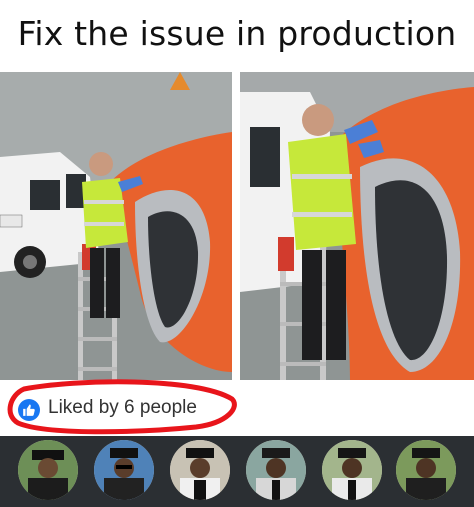 The height and width of the screenshot is (507, 474). Describe the element at coordinates (237, 33) in the screenshot. I see `meme-caption: Fix the issue in production` at that location.